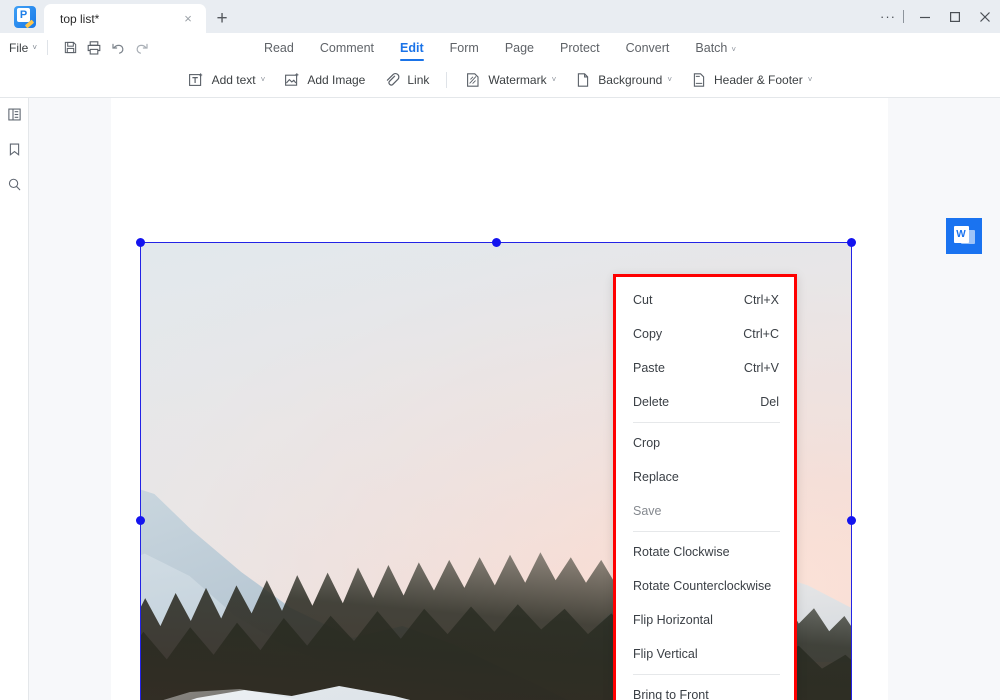 This screenshot has width=1000, height=700. What do you see at coordinates (118, 48) in the screenshot?
I see `undo-icon` at bounding box center [118, 48].